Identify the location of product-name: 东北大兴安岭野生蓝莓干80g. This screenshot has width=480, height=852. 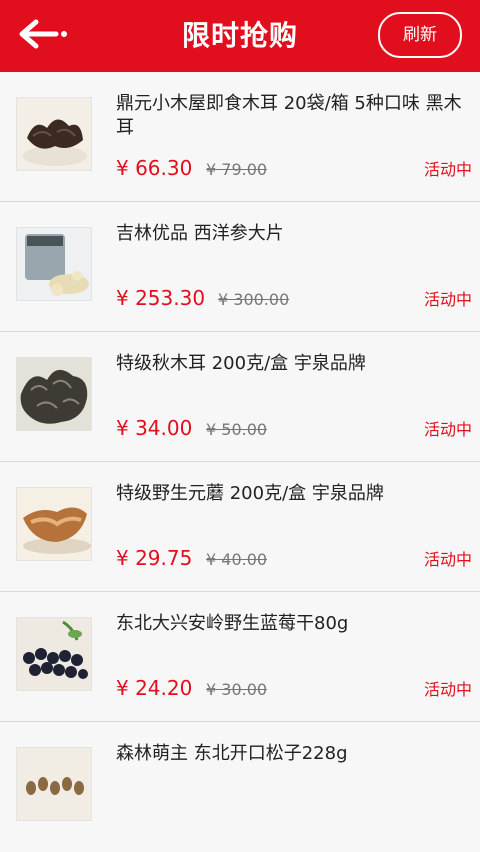
(232, 623).